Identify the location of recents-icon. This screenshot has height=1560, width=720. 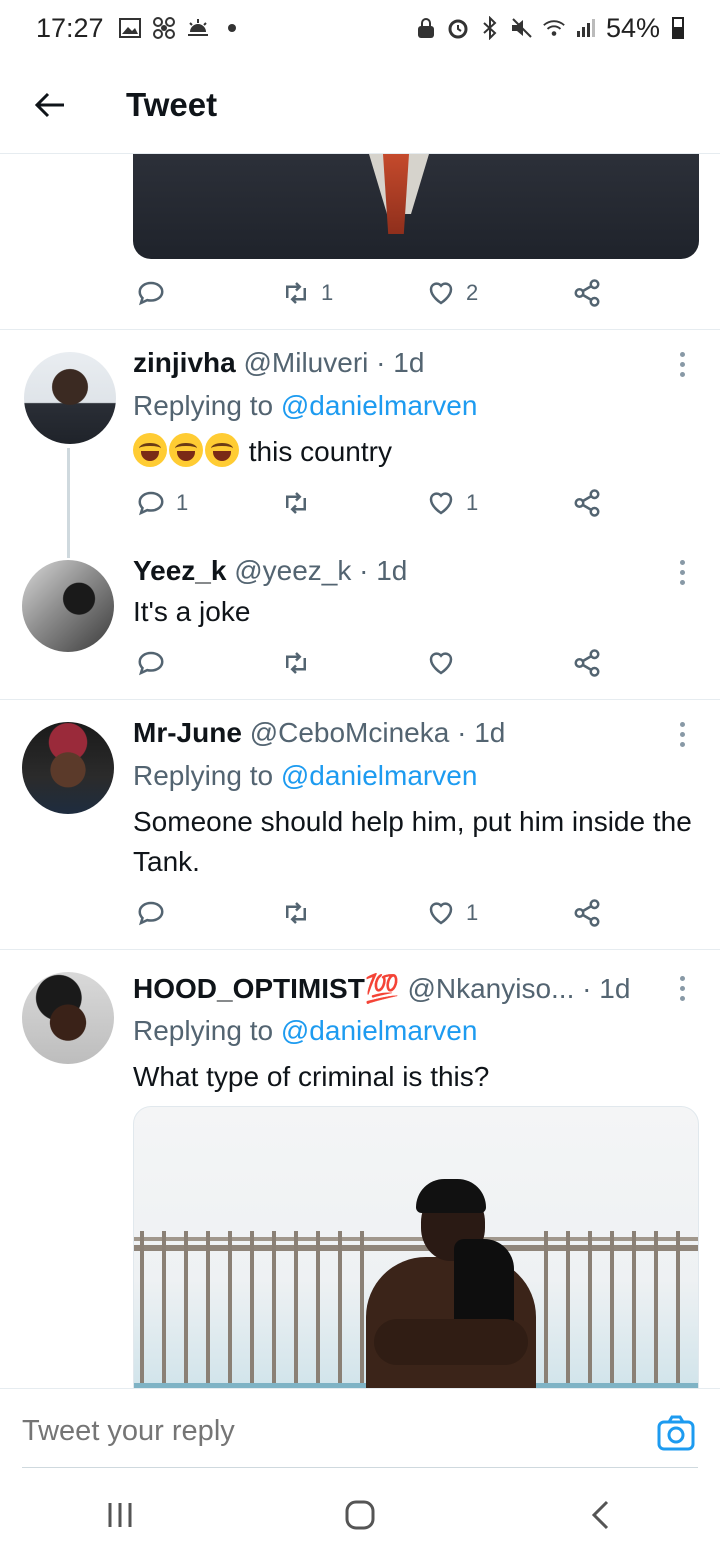
(120, 1515).